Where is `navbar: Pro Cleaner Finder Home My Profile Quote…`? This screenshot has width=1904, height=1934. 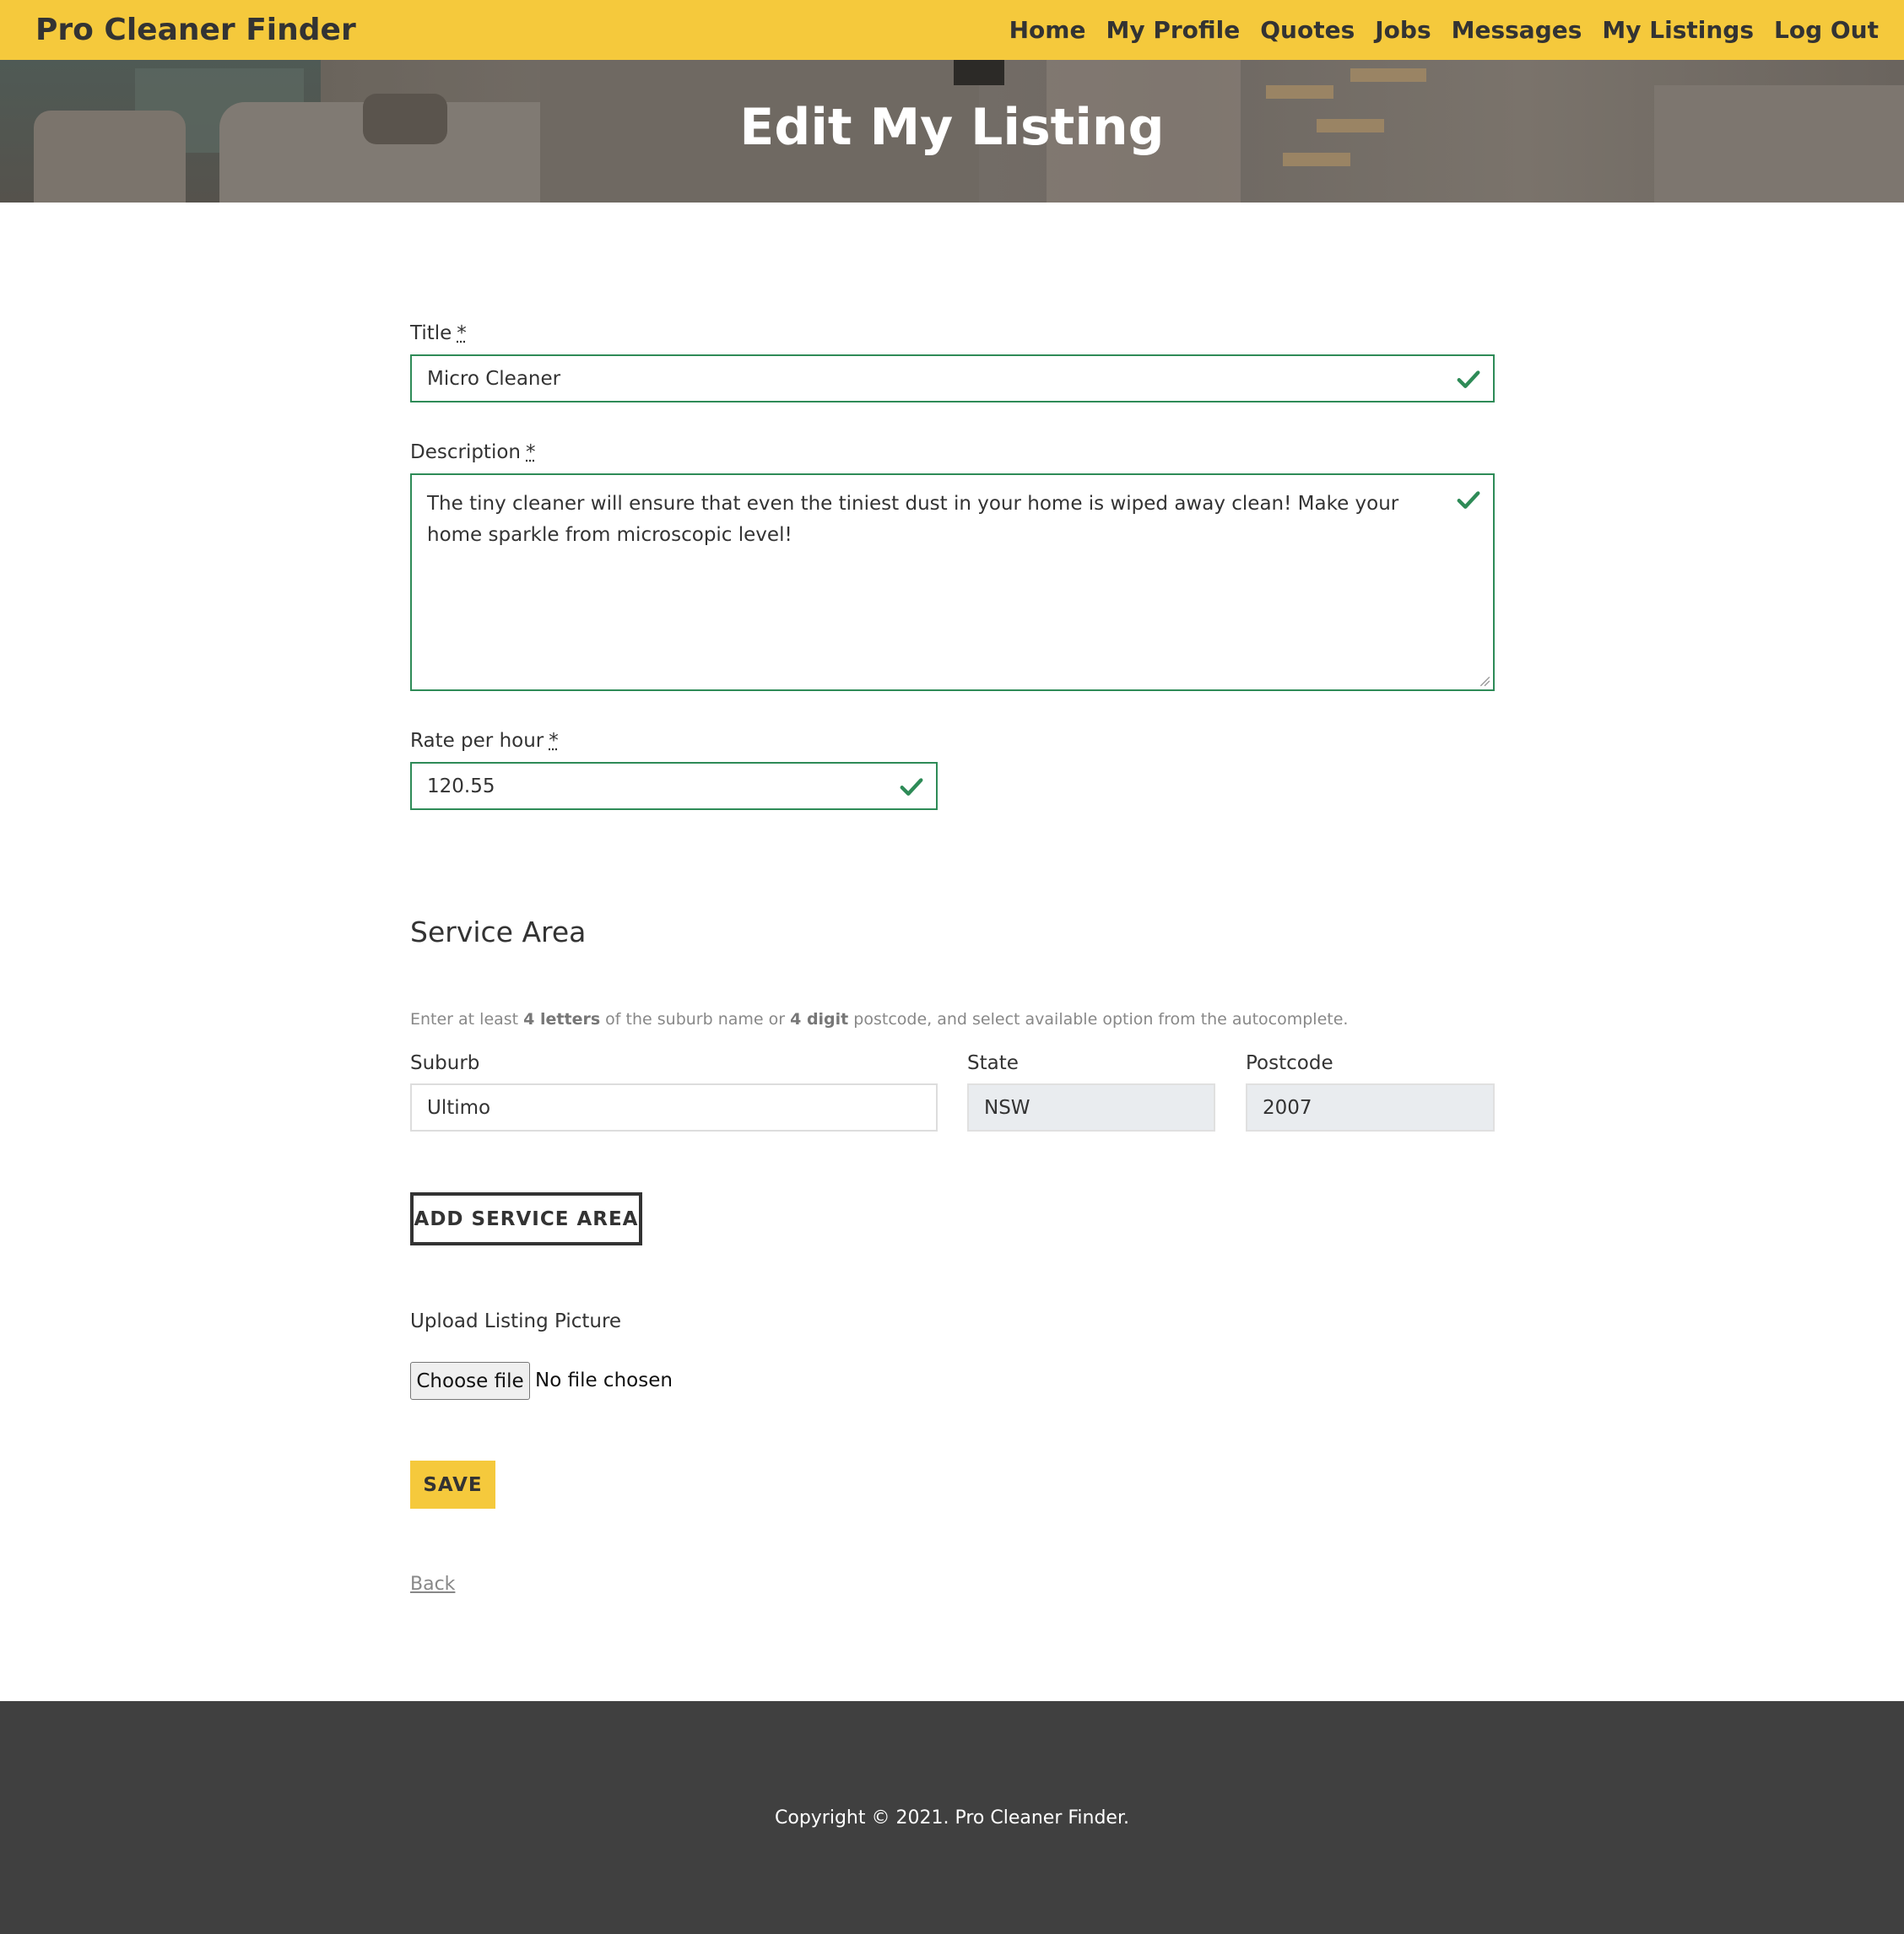 navbar: Pro Cleaner Finder Home My Profile Quote… is located at coordinates (952, 30).